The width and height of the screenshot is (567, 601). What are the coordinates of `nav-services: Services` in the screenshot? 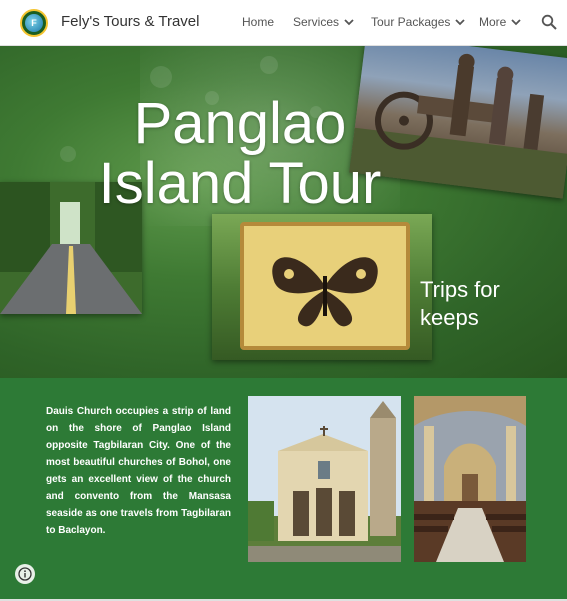 It's located at (324, 22).